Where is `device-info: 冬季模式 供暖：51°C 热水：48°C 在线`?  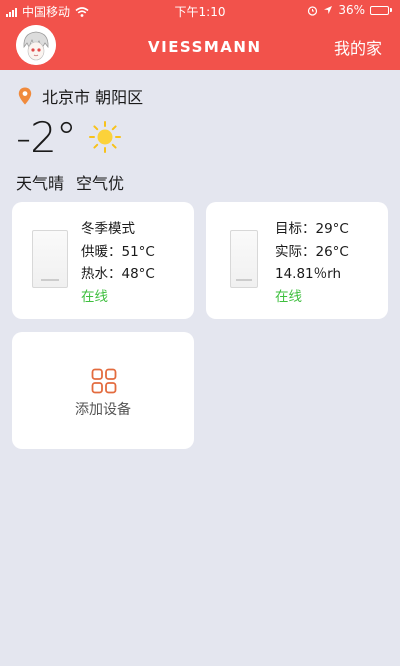
device-info: 冬季模式 供暖：51°C 热水：48°C 在线 is located at coordinates (118, 263).